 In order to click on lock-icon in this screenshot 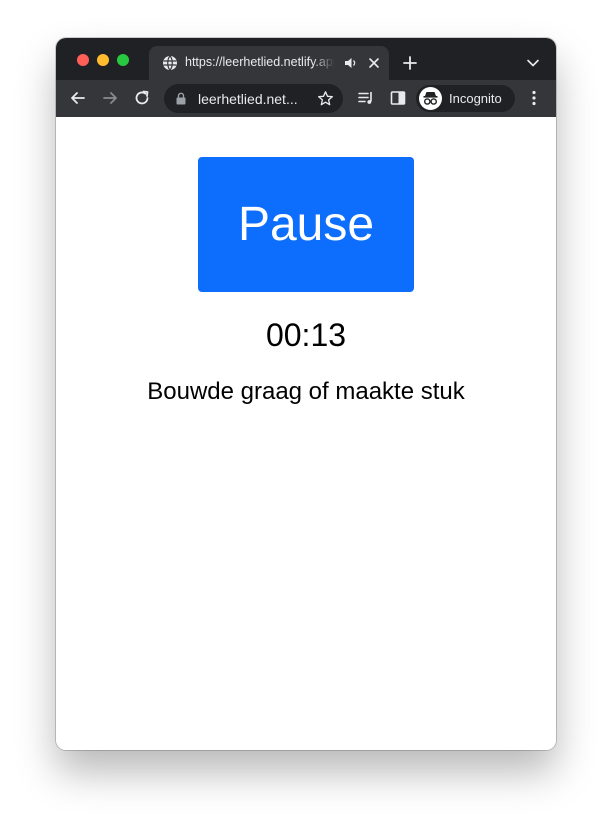, I will do `click(181, 98)`.